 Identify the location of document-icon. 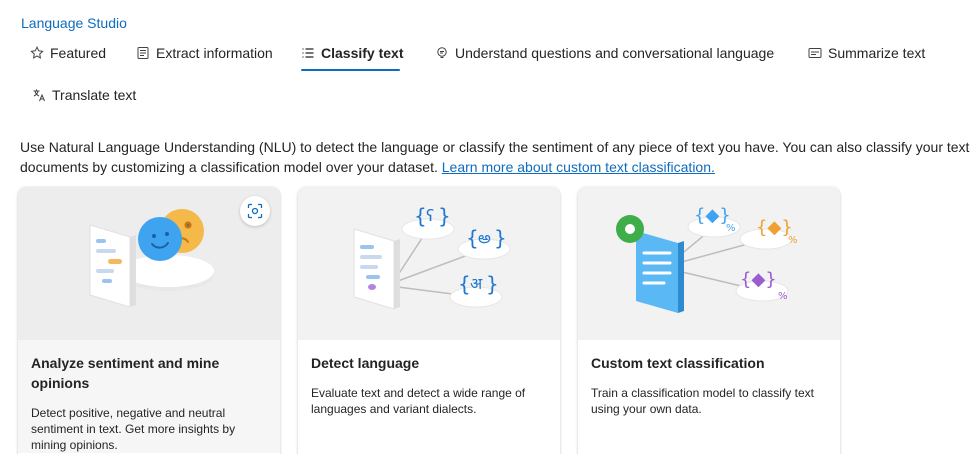
(143, 53).